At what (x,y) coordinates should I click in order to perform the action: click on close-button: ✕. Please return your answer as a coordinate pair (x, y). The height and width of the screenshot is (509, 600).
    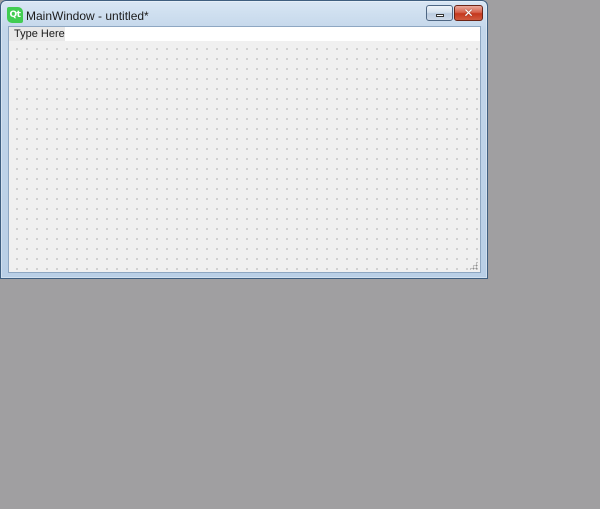
    Looking at the image, I should click on (468, 13).